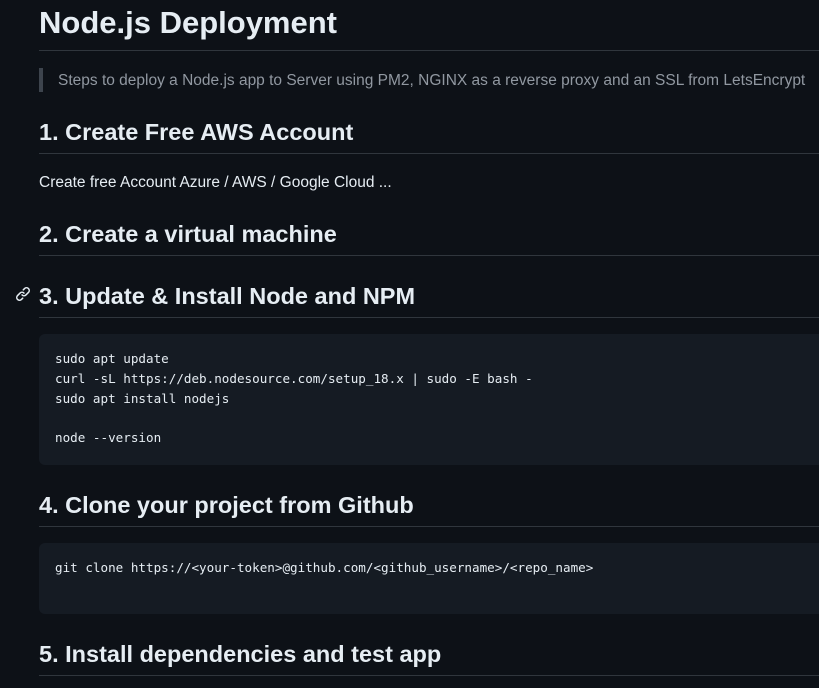 The image size is (819, 688). I want to click on section-4-divider, so click(429, 526).